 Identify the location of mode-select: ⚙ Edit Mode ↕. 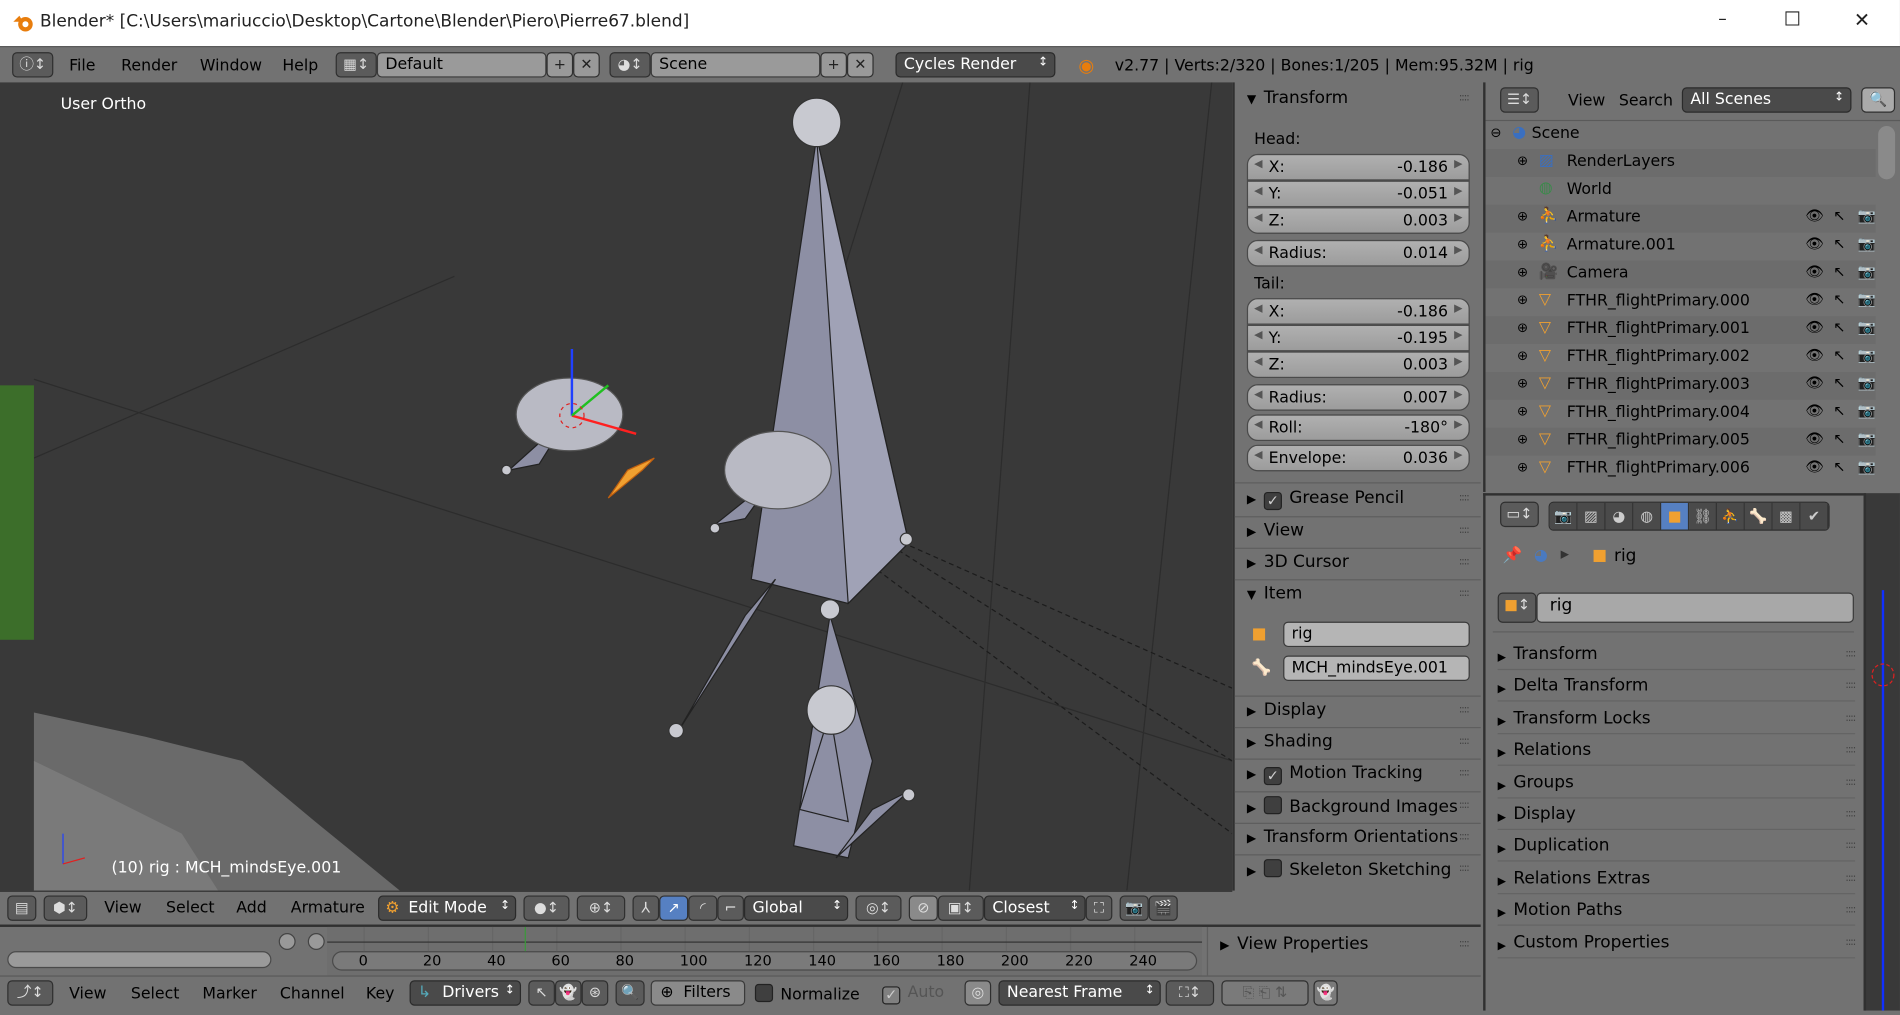
(447, 908).